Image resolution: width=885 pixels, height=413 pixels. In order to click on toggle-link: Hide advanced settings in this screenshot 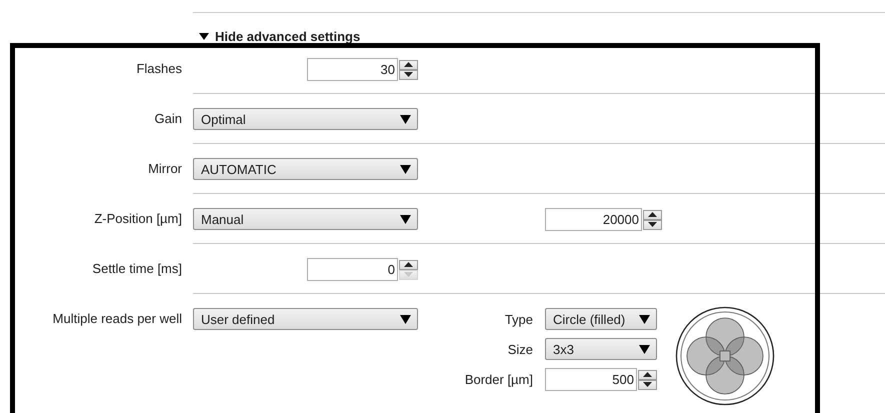, I will do `click(542, 36)`.